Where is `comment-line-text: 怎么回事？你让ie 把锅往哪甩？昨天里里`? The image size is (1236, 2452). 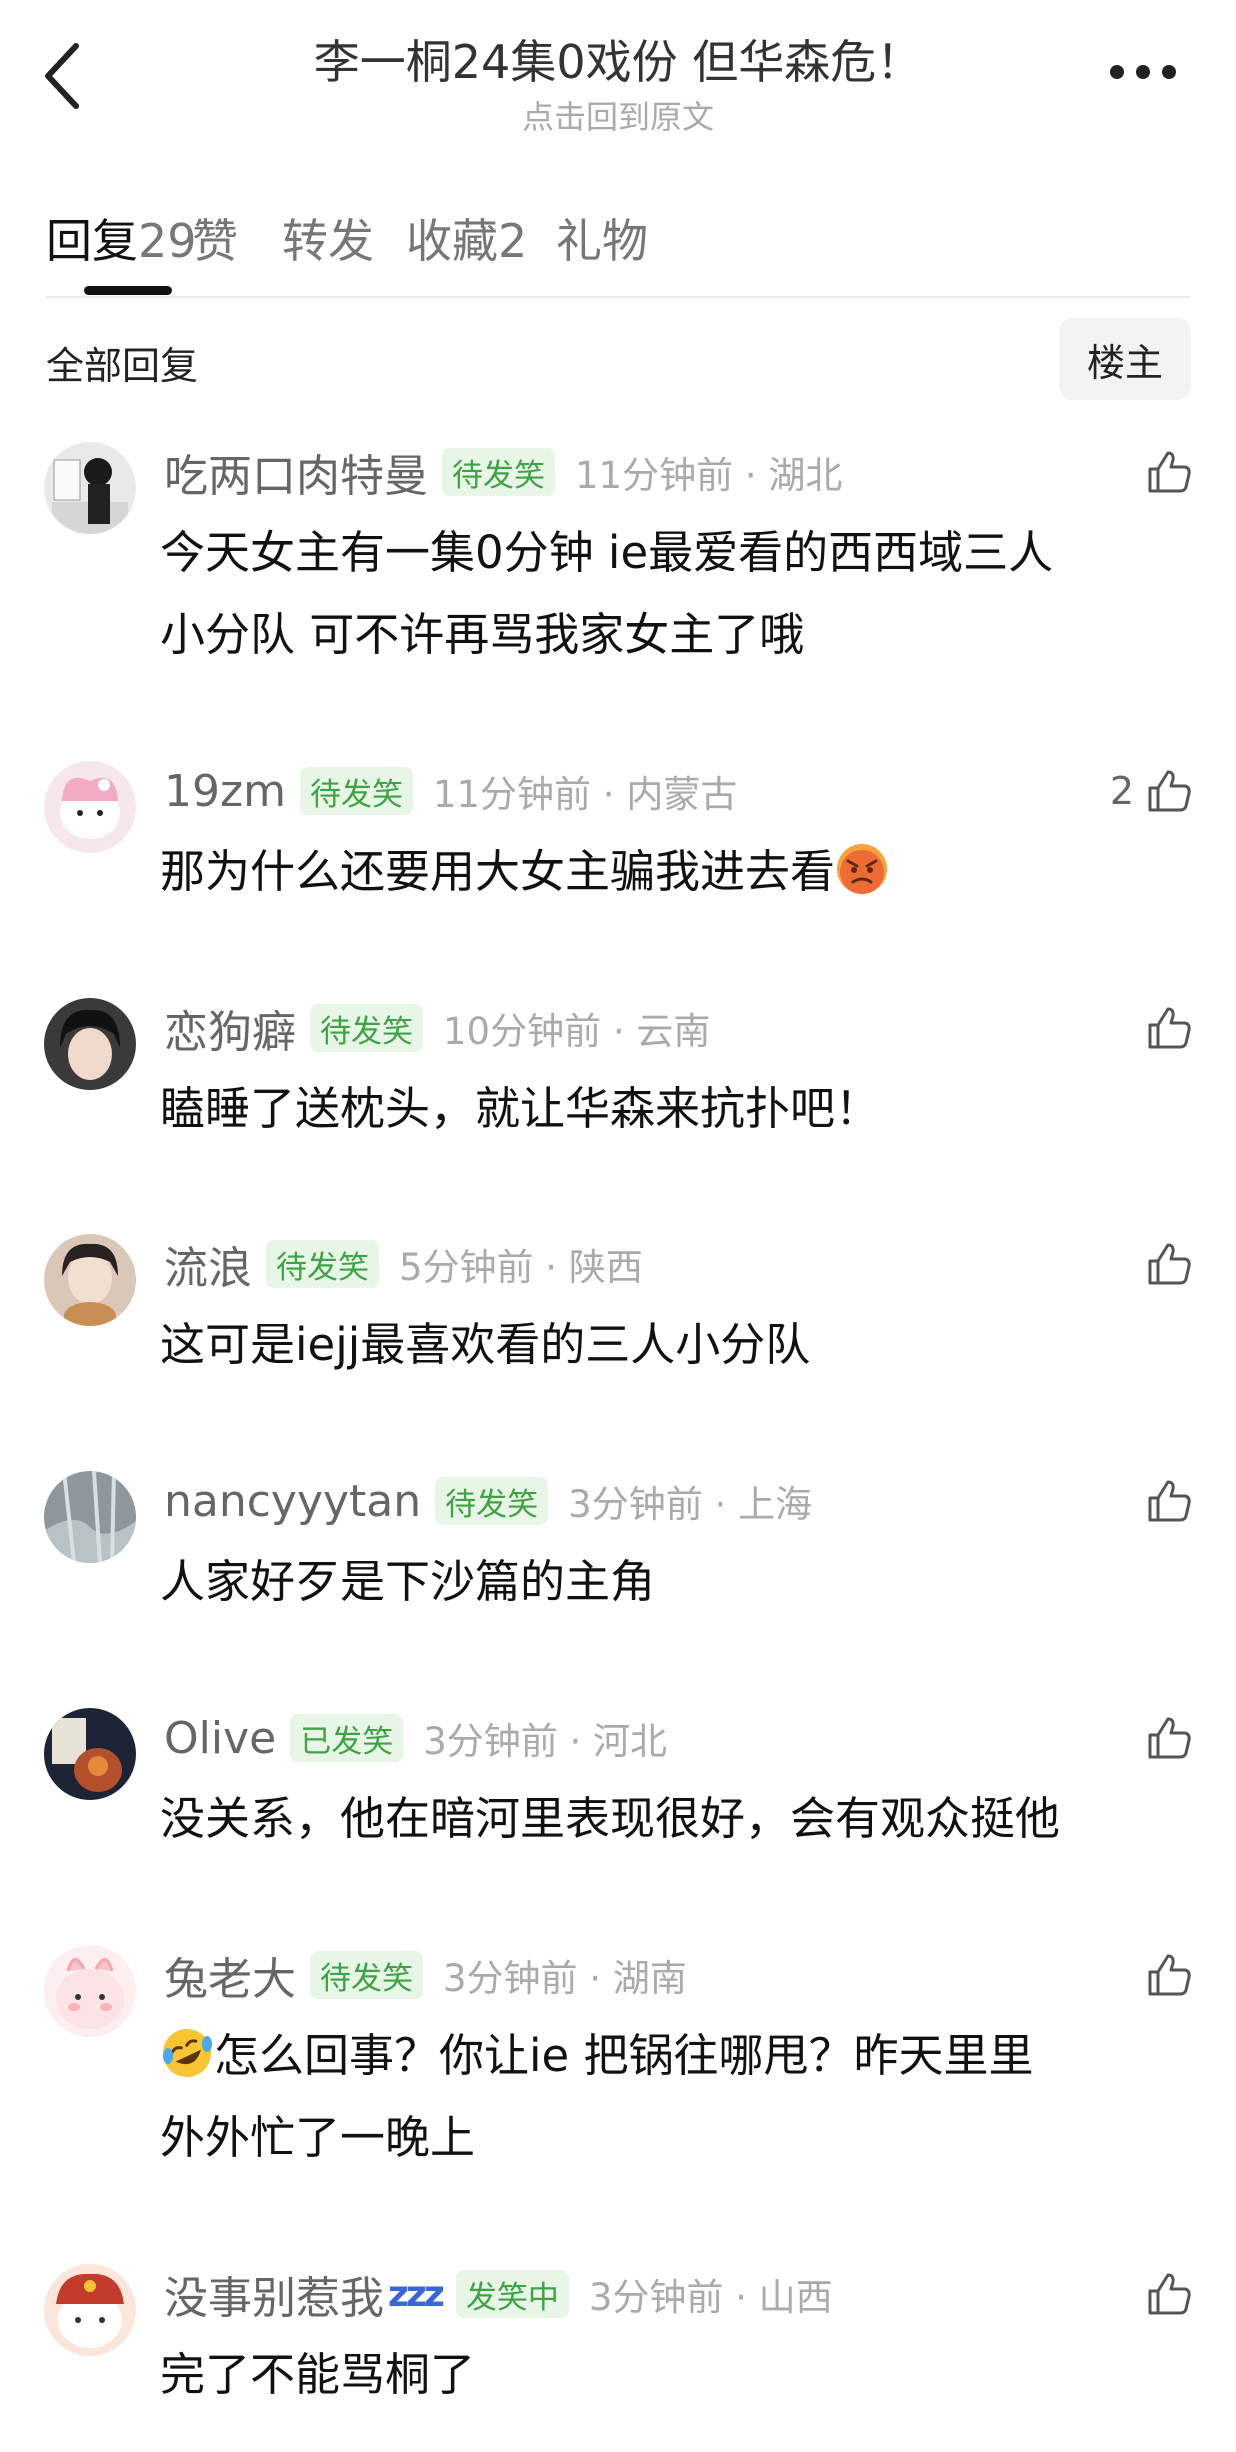 comment-line-text: 怎么回事？你让ie 把锅往哪甩？昨天里里 is located at coordinates (624, 2055).